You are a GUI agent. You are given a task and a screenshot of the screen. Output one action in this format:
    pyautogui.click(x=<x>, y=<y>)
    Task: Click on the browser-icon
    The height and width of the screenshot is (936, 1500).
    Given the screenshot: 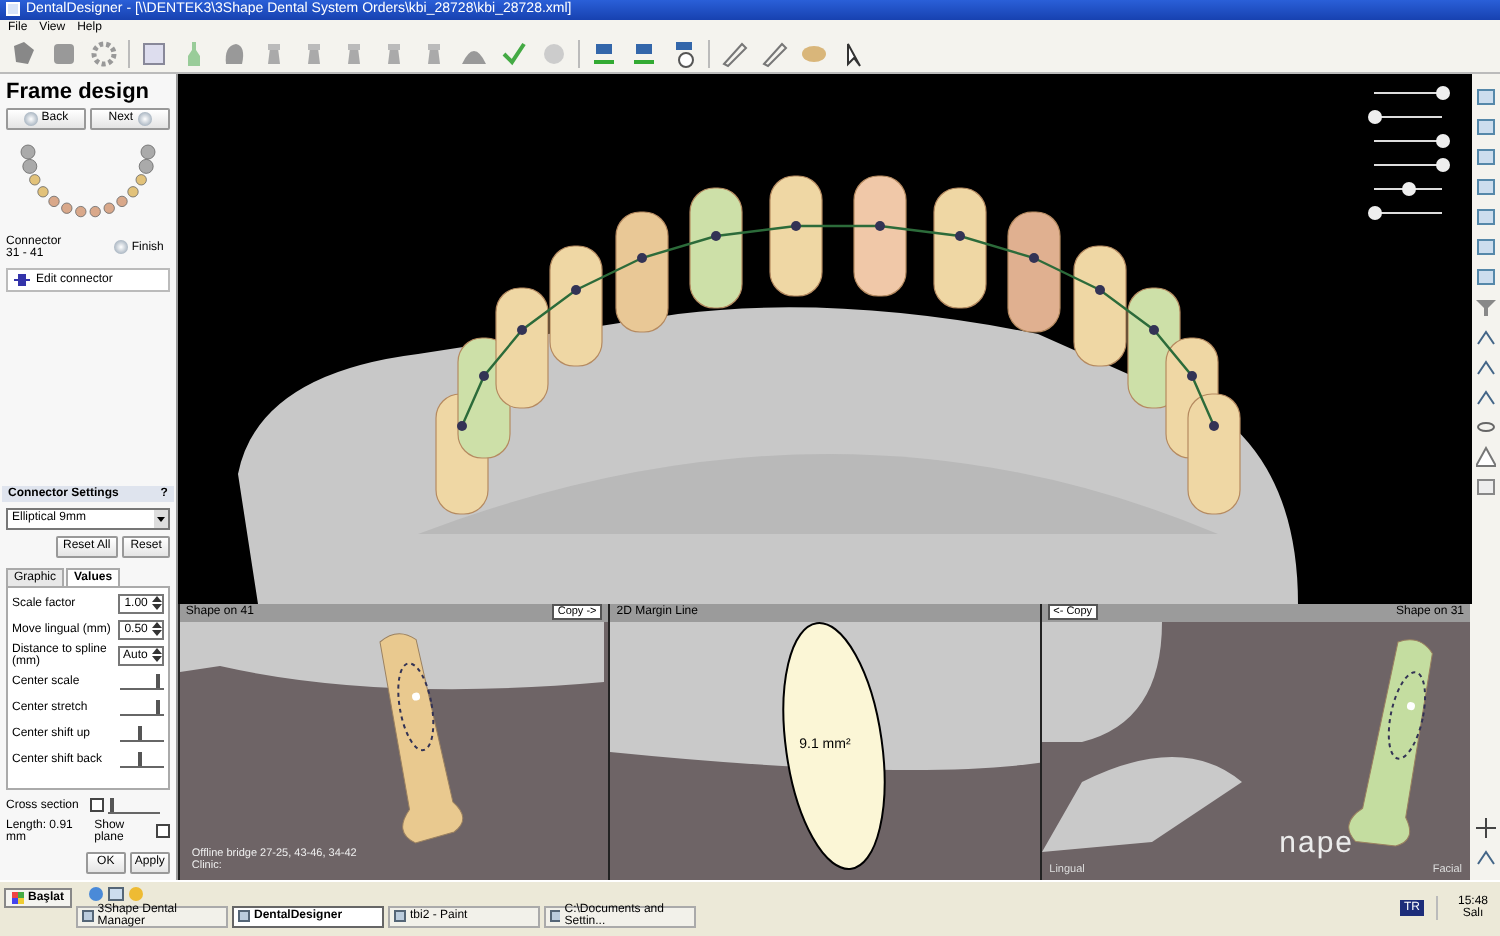 What is the action you would take?
    pyautogui.click(x=96, y=893)
    